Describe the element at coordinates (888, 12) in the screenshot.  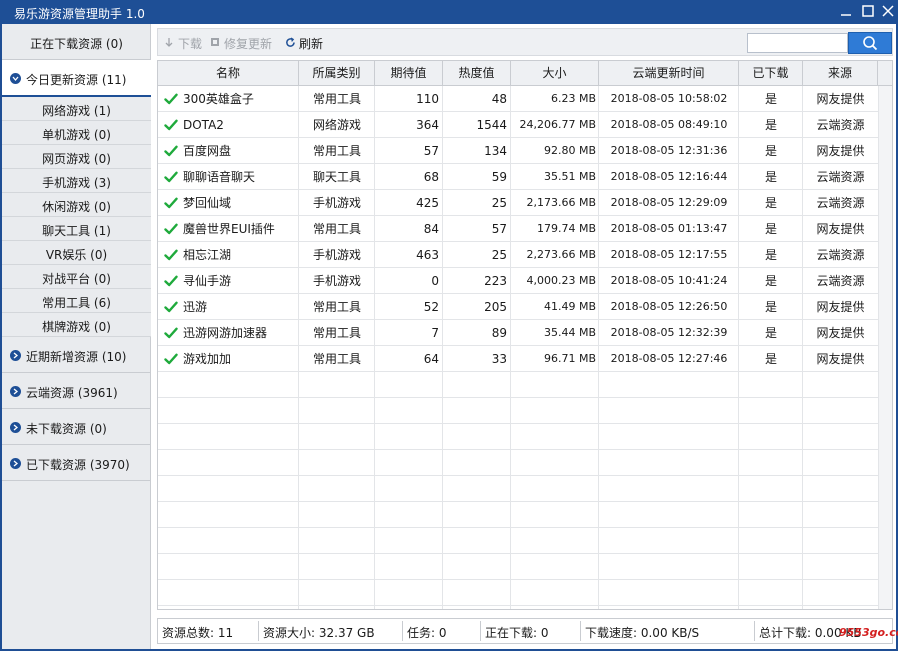
I see `close-button` at that location.